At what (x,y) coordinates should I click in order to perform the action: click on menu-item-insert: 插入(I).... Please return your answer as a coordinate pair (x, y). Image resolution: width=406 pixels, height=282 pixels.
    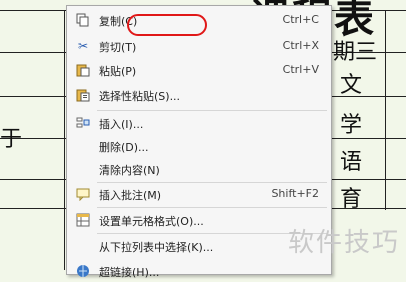
    Looking at the image, I should click on (199, 123).